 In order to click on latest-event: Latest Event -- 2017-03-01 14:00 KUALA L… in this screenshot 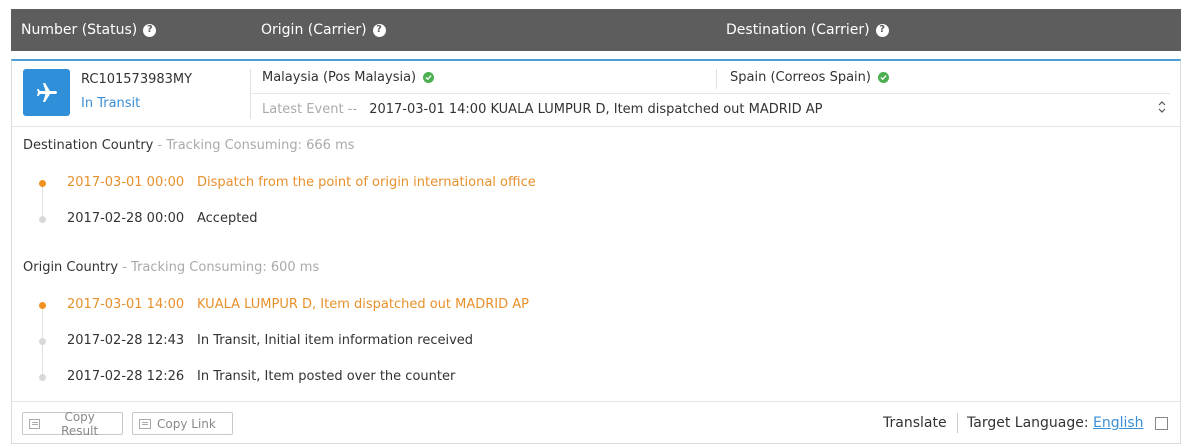, I will do `click(542, 109)`.